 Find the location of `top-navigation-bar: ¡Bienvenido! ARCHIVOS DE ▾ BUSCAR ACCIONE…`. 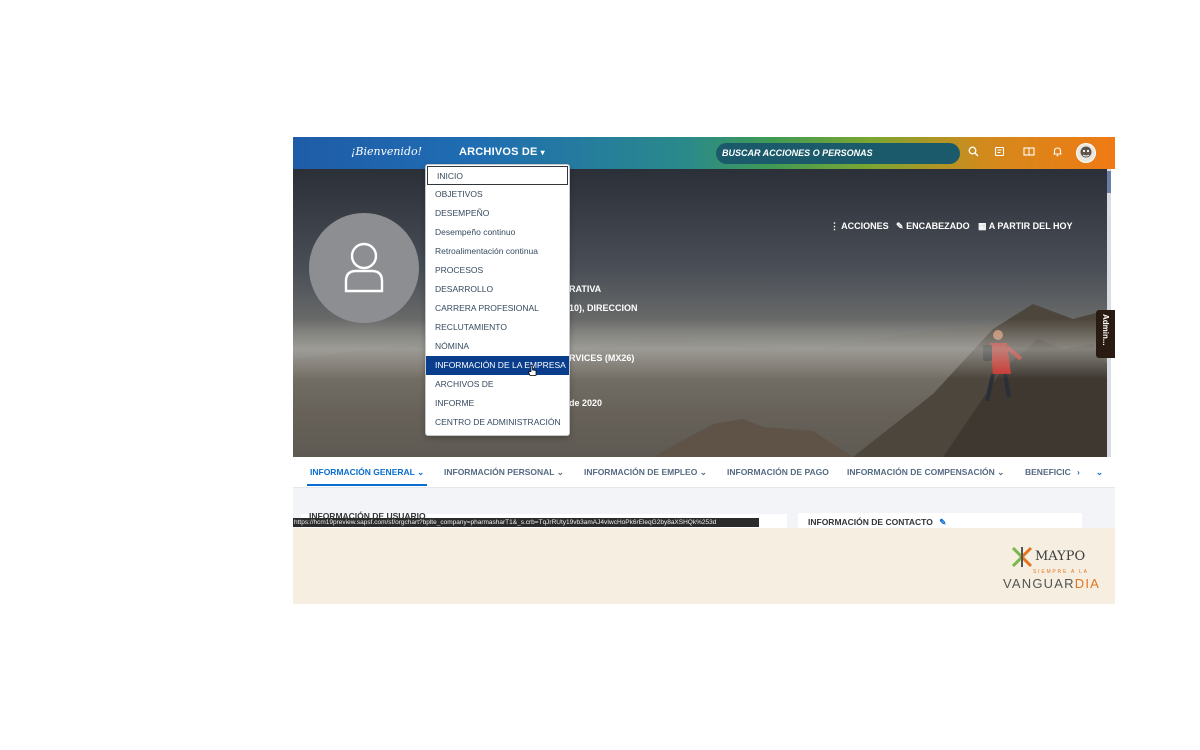

top-navigation-bar: ¡Bienvenido! ARCHIVOS DE ▾ BUSCAR ACCIONE… is located at coordinates (704, 153).